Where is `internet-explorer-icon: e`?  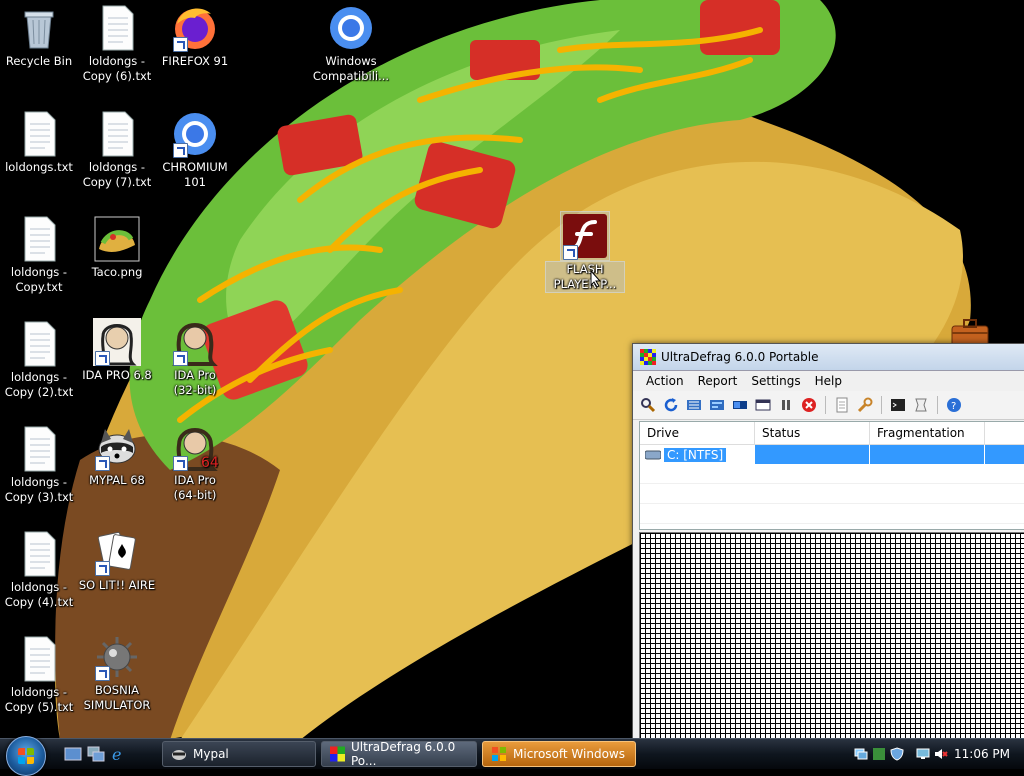
internet-explorer-icon: e is located at coordinates (119, 754).